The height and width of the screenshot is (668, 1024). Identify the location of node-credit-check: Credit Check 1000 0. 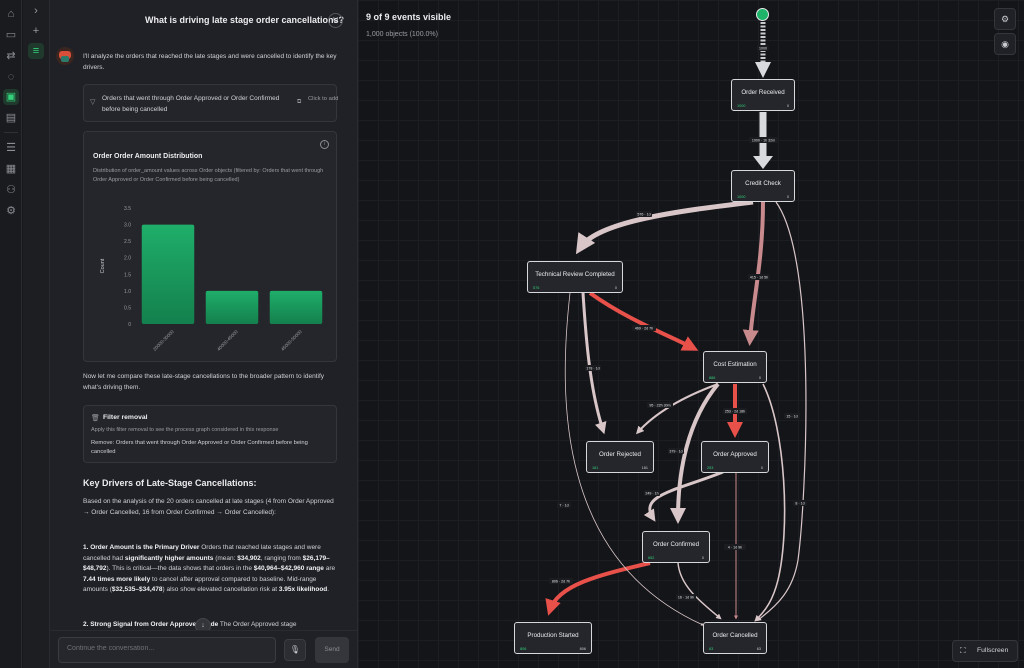
(763, 186).